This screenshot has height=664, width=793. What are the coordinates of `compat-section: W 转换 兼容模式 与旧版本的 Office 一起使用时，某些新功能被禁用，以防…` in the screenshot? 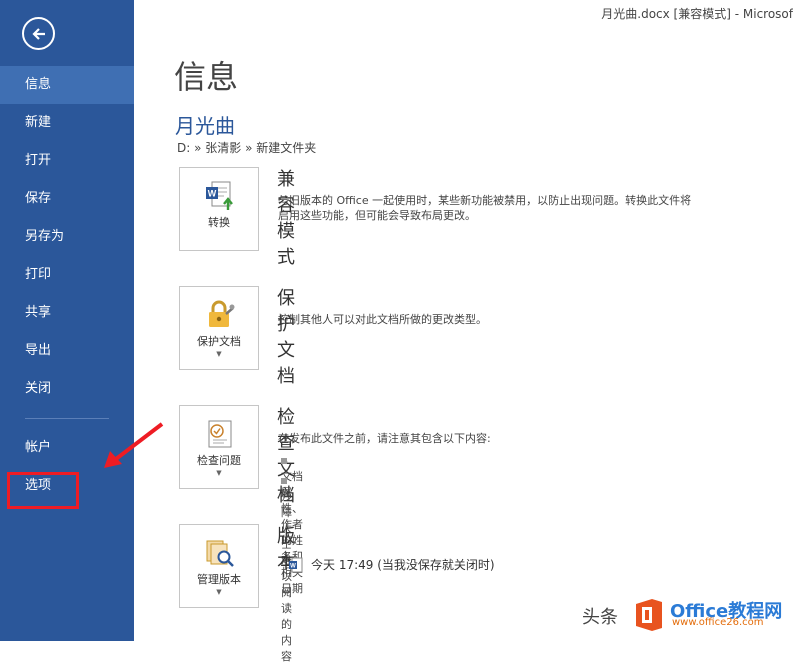 It's located at (435, 217).